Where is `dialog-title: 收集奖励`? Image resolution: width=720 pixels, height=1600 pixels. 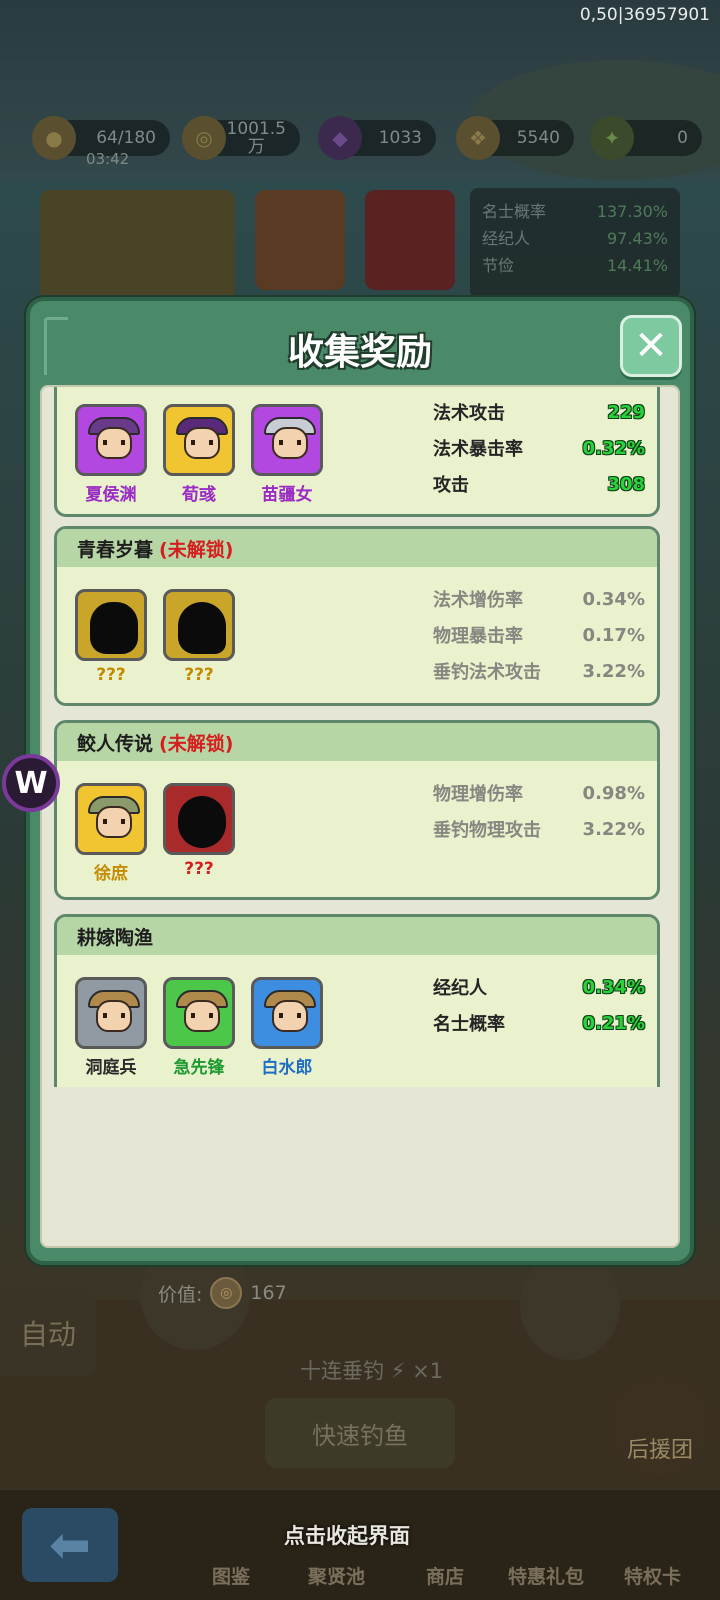 dialog-title: 收集奖励 is located at coordinates (359, 352).